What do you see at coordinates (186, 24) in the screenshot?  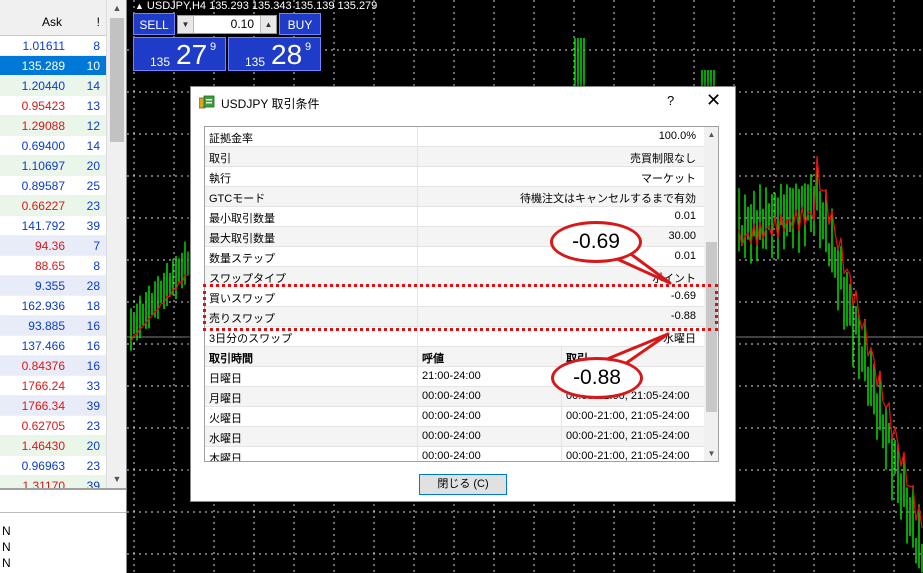 I see `lot-decrease-icon: ▼` at bounding box center [186, 24].